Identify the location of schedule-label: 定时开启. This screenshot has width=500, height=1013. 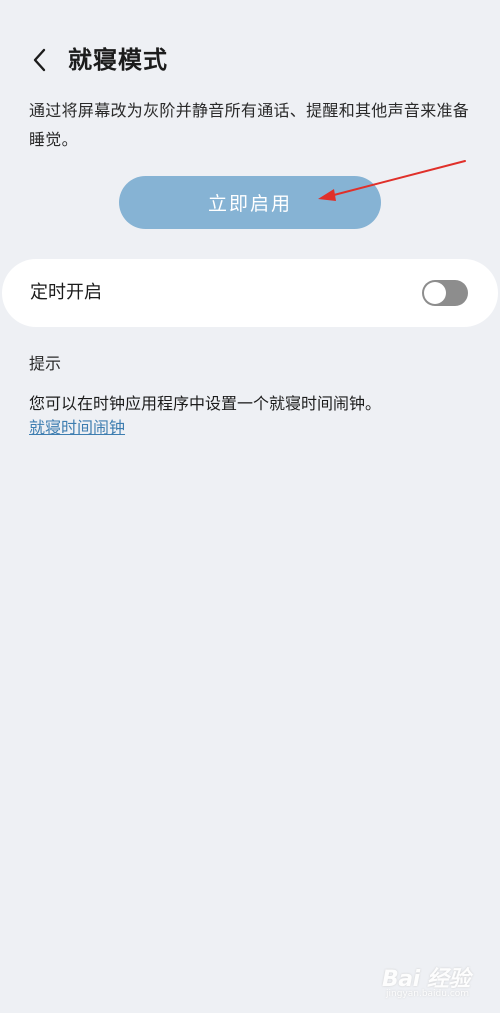
(66, 292).